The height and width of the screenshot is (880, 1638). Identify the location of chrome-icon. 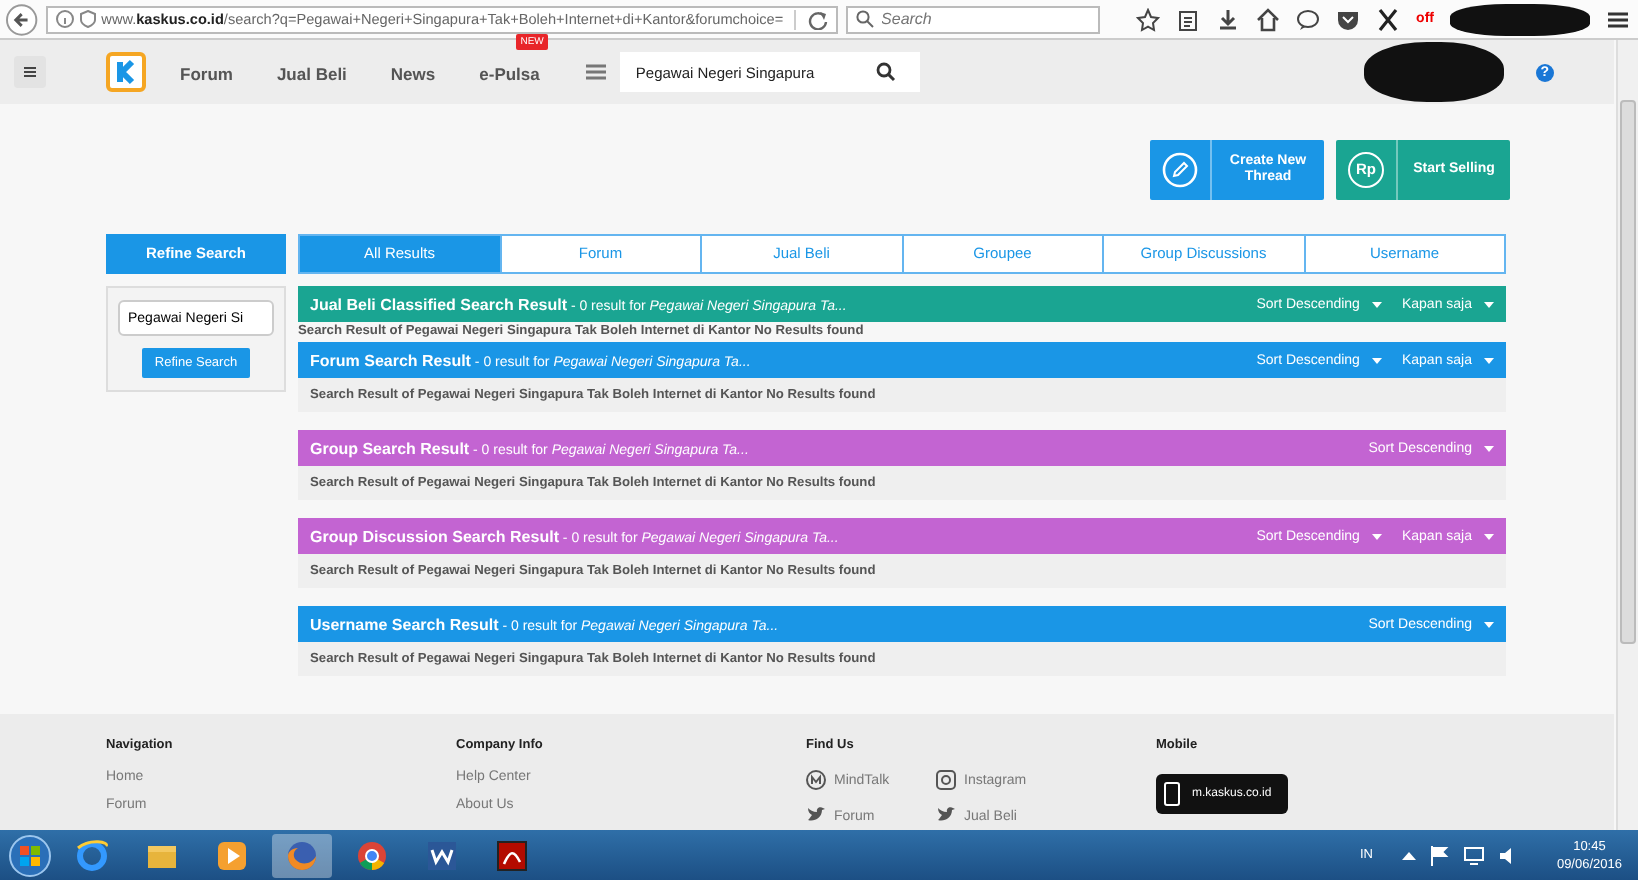
(372, 855).